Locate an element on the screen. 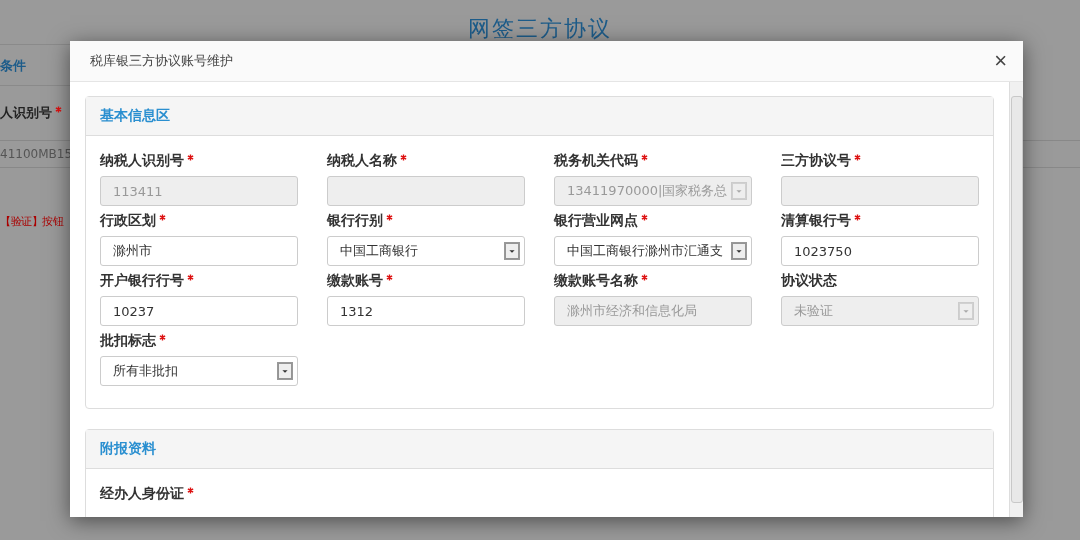  field-label: 开户银行行号 is located at coordinates (142, 280).